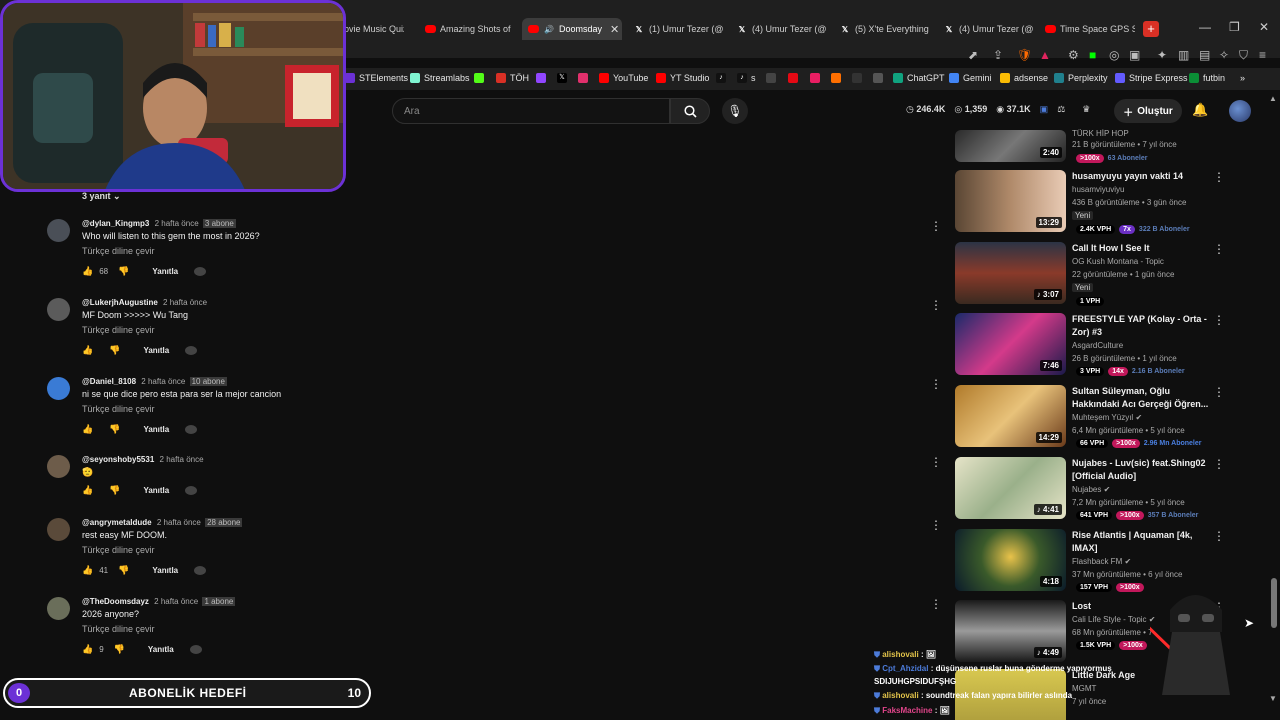 The width and height of the screenshot is (1280, 720). I want to click on video-channel: Flashback FM ✔, so click(1101, 561).